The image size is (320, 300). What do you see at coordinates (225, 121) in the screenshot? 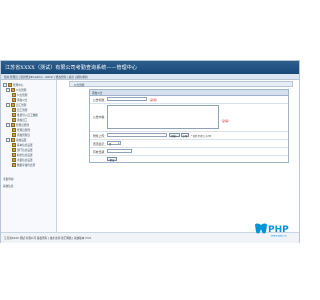
I see `content-required: （必填）` at bounding box center [225, 121].